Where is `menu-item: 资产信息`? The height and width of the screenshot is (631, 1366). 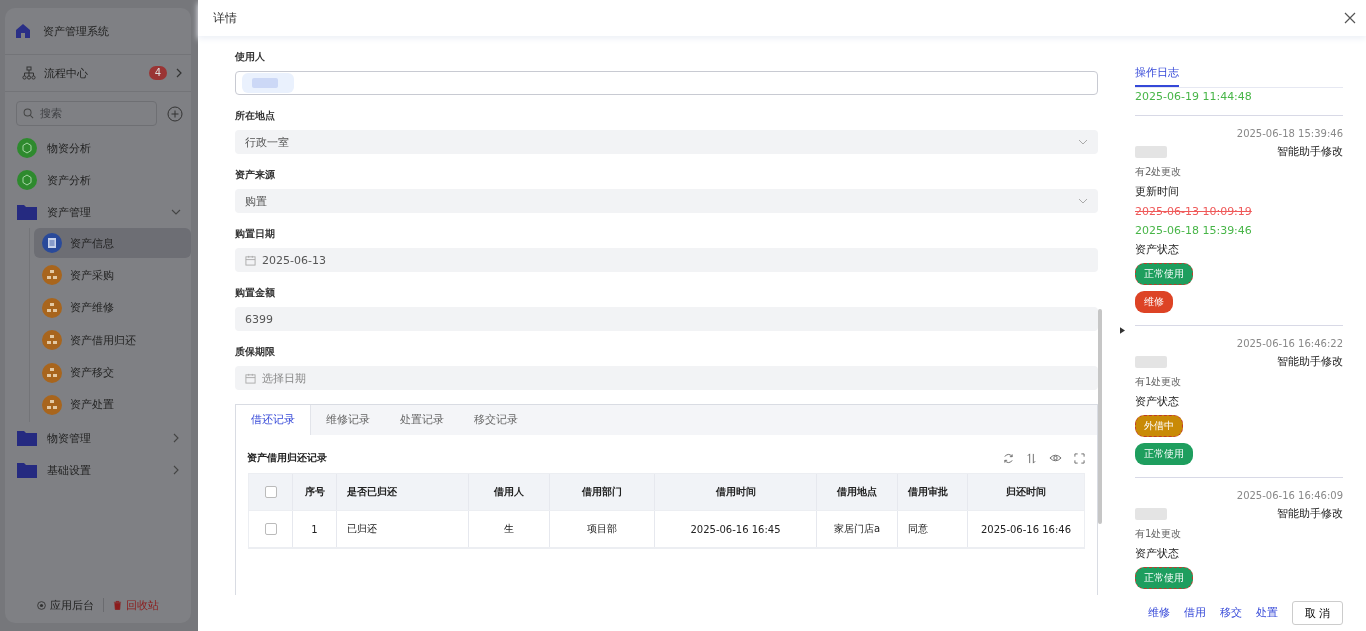 menu-item: 资产信息 is located at coordinates (112, 243).